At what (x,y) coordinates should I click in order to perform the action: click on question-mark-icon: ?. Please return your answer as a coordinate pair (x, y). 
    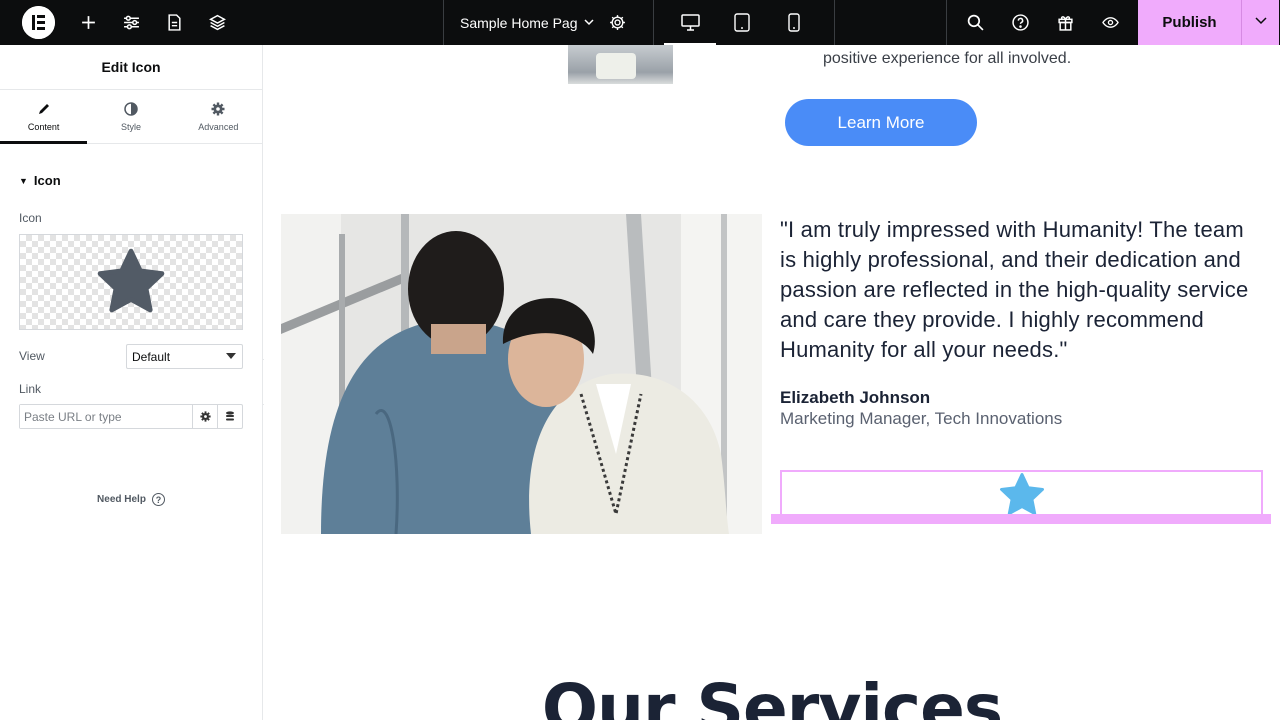
    Looking at the image, I should click on (158, 499).